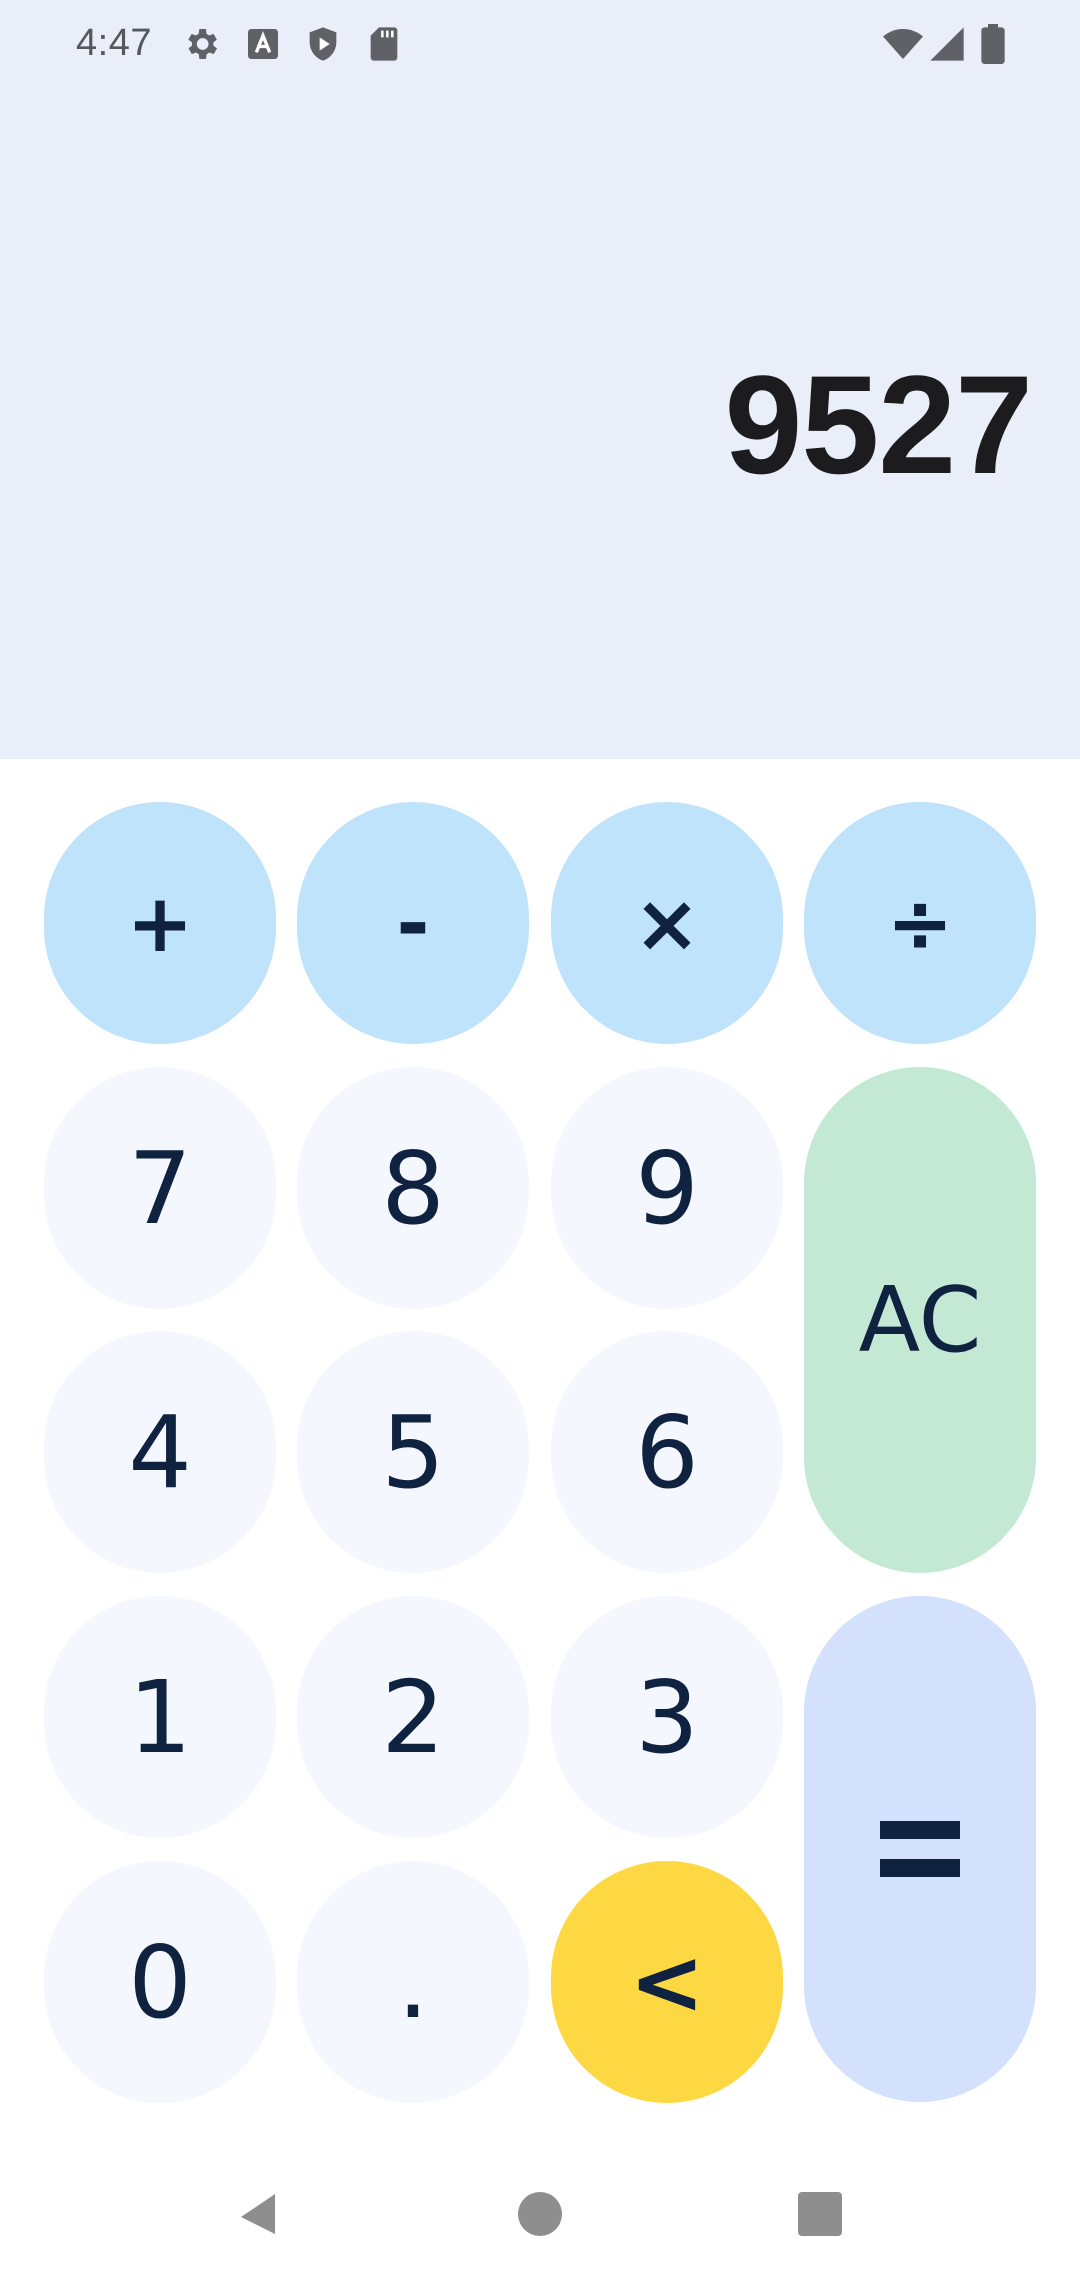 The height and width of the screenshot is (2280, 1080). I want to click on digit-3-button: 3, so click(667, 1717).